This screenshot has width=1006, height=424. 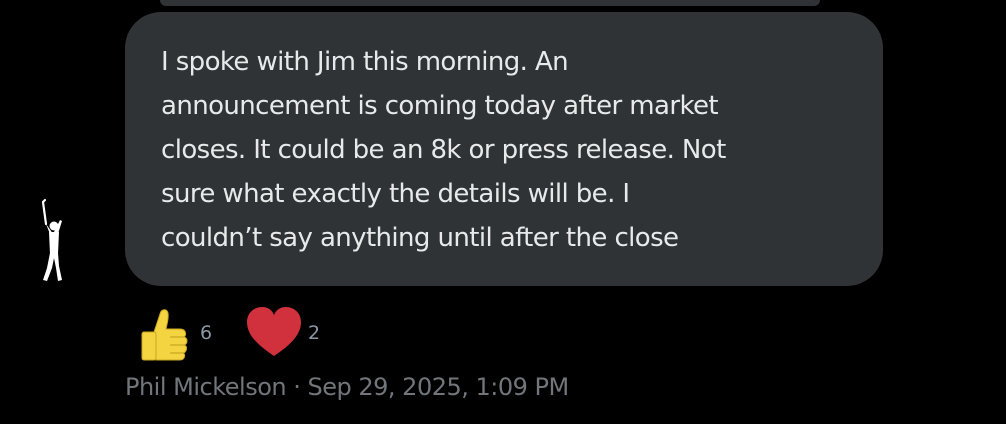 What do you see at coordinates (206, 333) in the screenshot?
I see `reaction-count: 6` at bounding box center [206, 333].